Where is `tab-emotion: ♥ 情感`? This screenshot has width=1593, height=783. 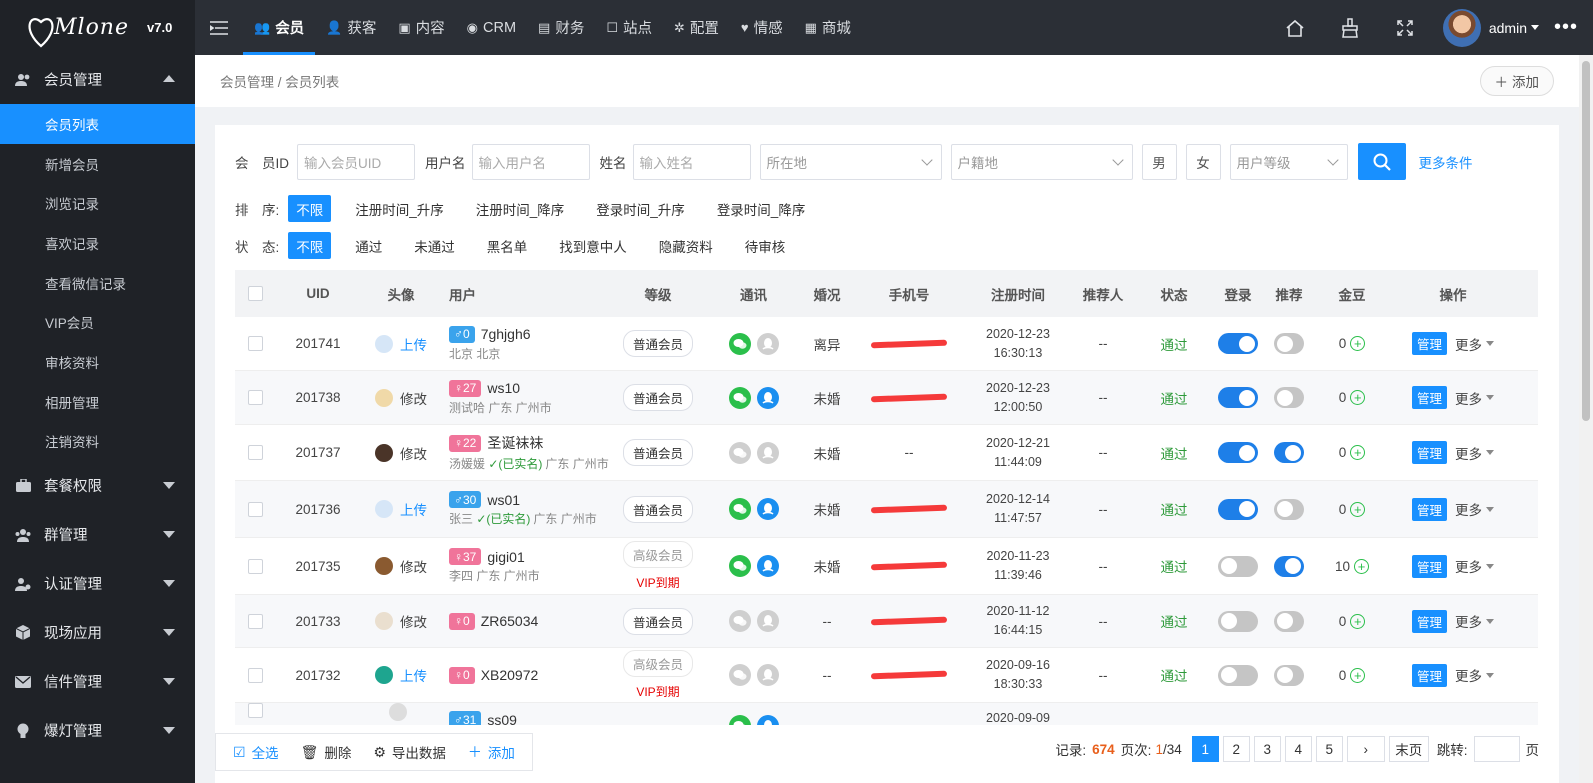
tab-emotion: ♥ 情感 is located at coordinates (762, 27).